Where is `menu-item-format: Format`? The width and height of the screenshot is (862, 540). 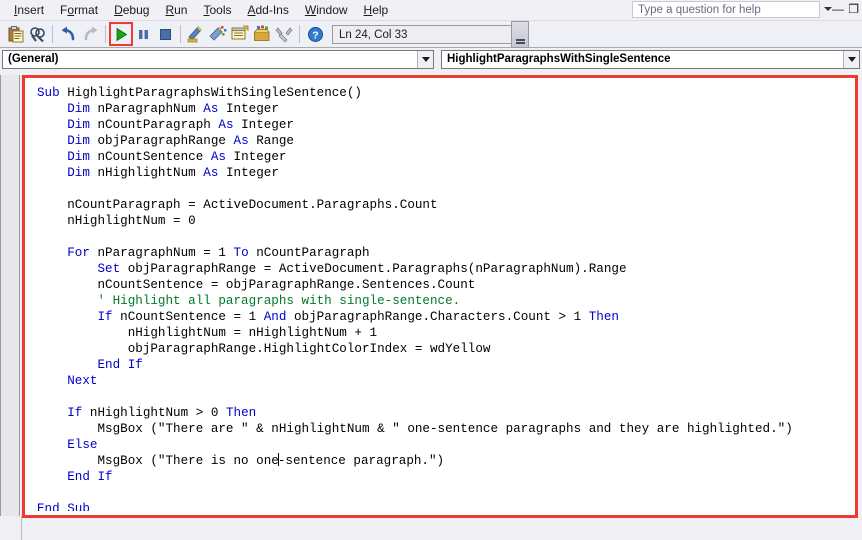 menu-item-format: Format is located at coordinates (79, 10).